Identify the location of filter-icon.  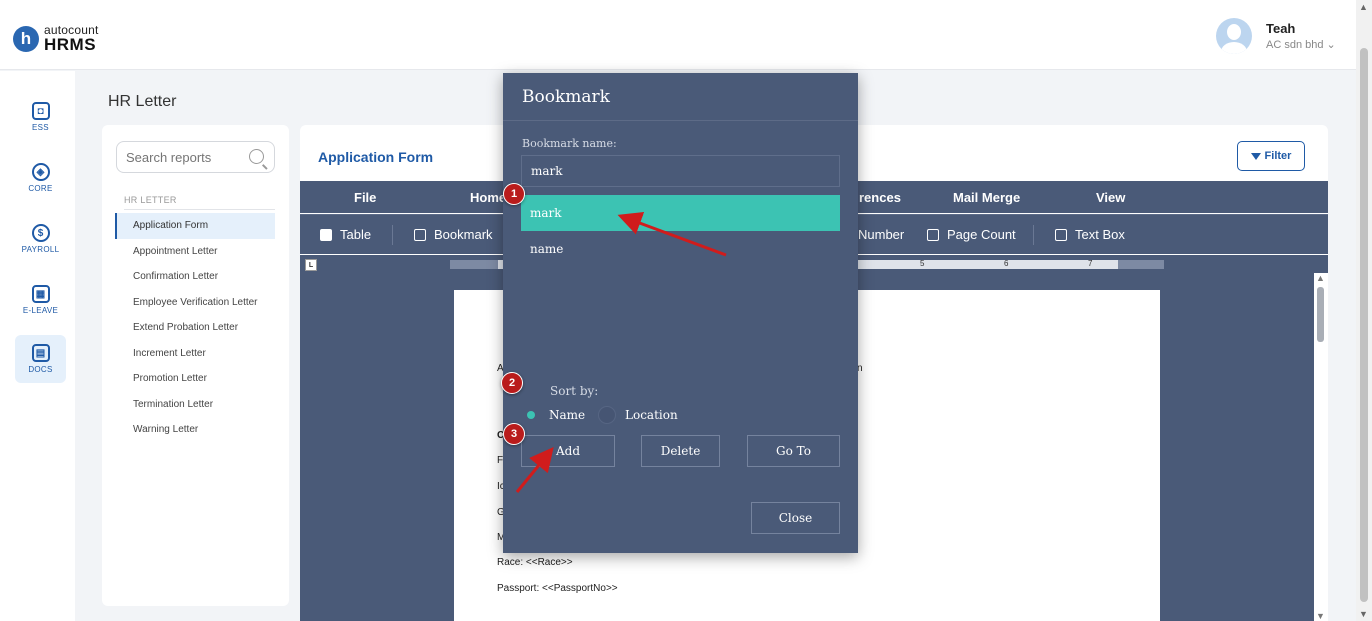
(1255, 156).